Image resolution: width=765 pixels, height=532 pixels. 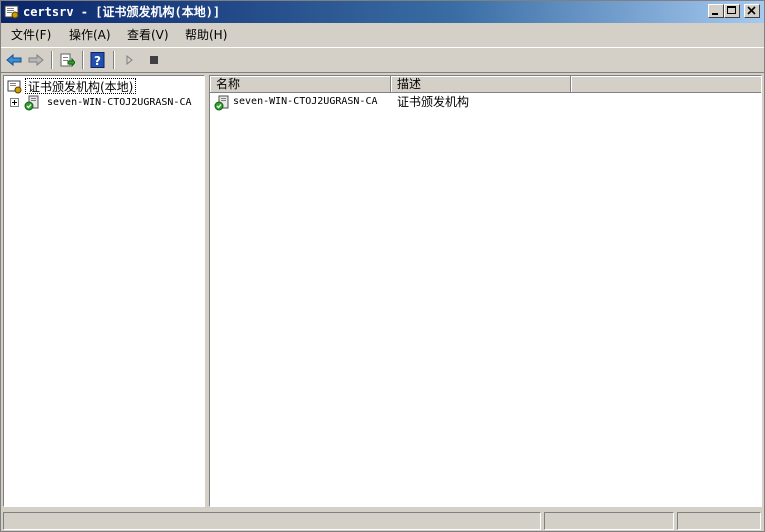 I want to click on tree-root-label: 证书颁发机构(本地), so click(x=81, y=86).